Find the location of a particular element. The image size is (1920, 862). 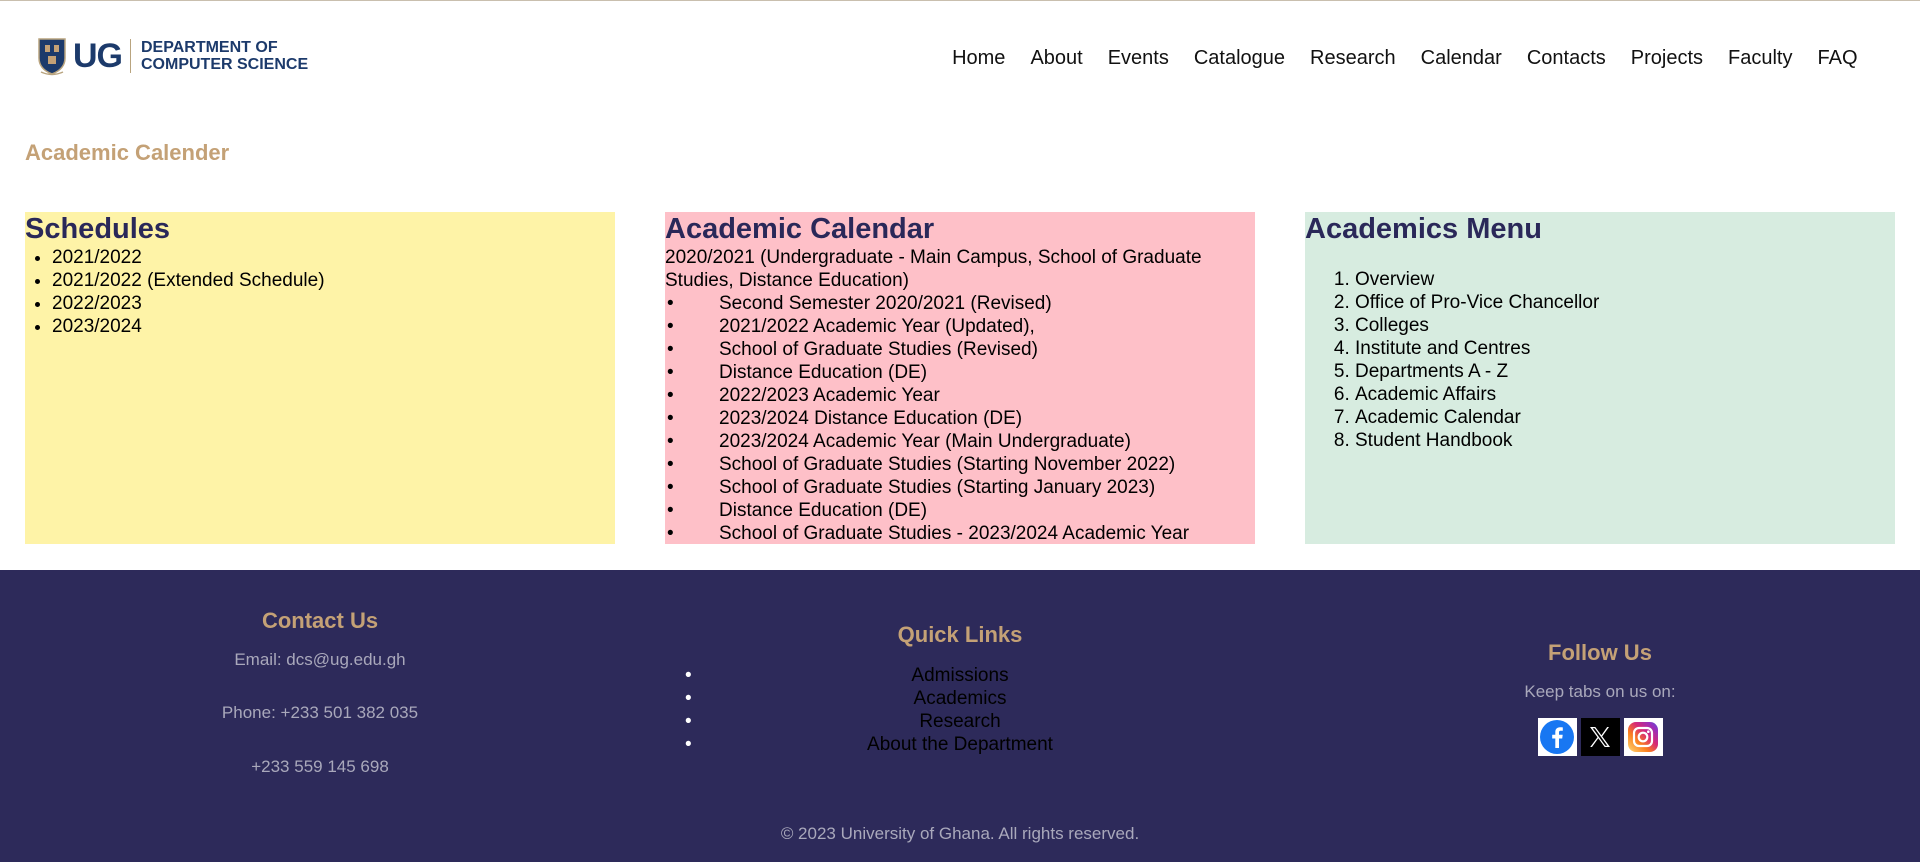

nav-home: Home is located at coordinates (979, 58).